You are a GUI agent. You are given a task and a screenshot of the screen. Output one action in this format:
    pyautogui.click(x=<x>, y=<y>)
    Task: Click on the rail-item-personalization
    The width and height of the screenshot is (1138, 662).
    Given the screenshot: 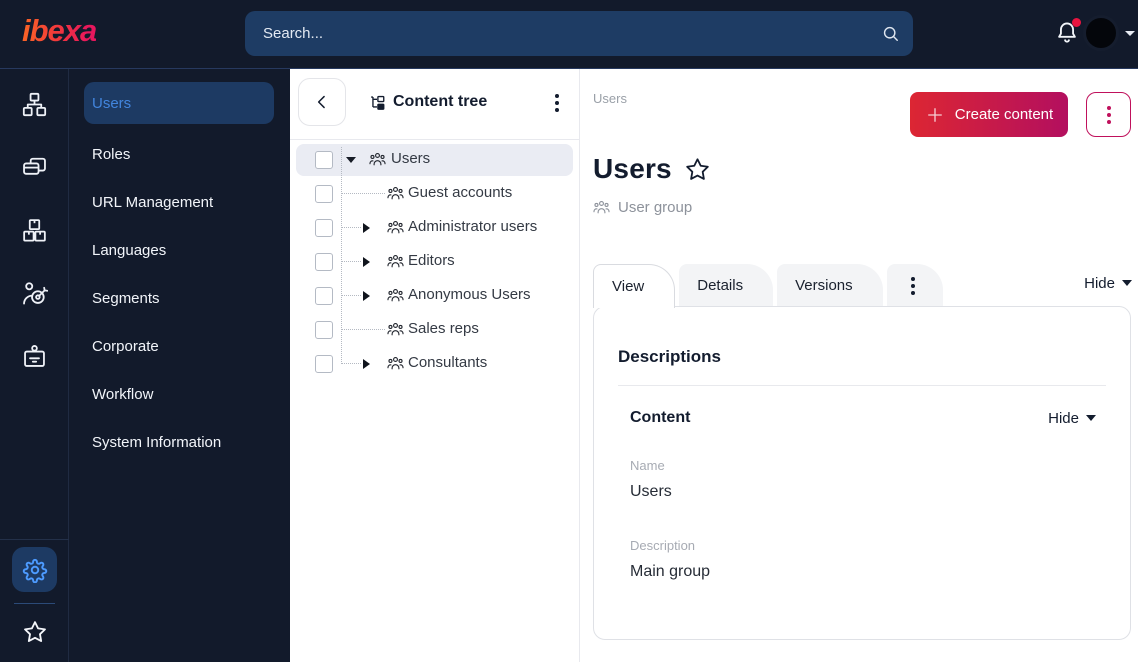 What is the action you would take?
    pyautogui.click(x=34, y=293)
    